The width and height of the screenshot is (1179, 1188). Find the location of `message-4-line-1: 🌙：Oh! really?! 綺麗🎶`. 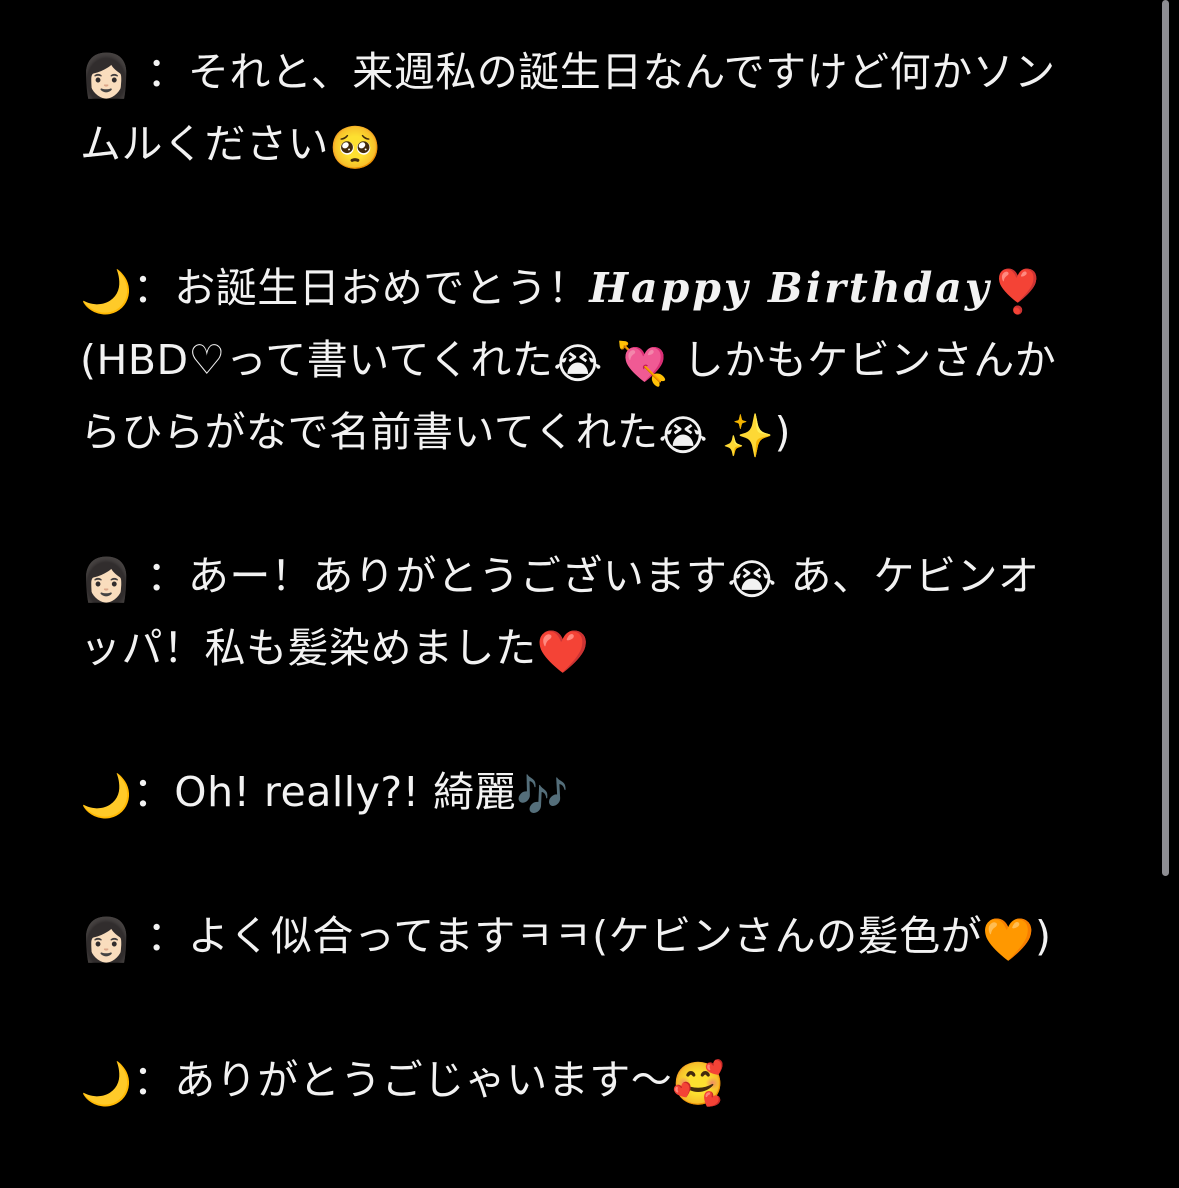

message-4-line-1: 🌙：Oh! really?! 綺麗🎶 is located at coordinates (585, 792).